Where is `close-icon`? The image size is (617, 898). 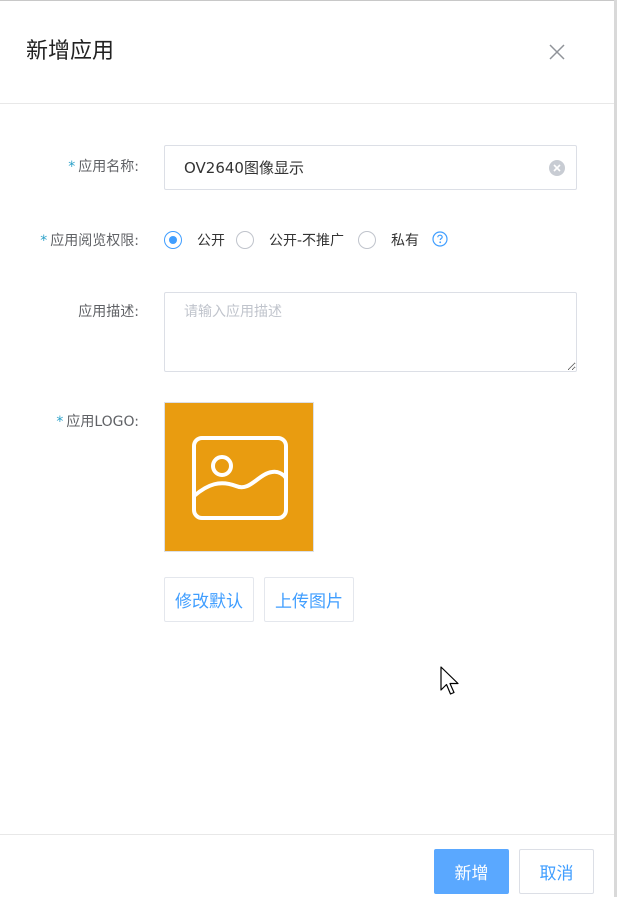
close-icon is located at coordinates (557, 52).